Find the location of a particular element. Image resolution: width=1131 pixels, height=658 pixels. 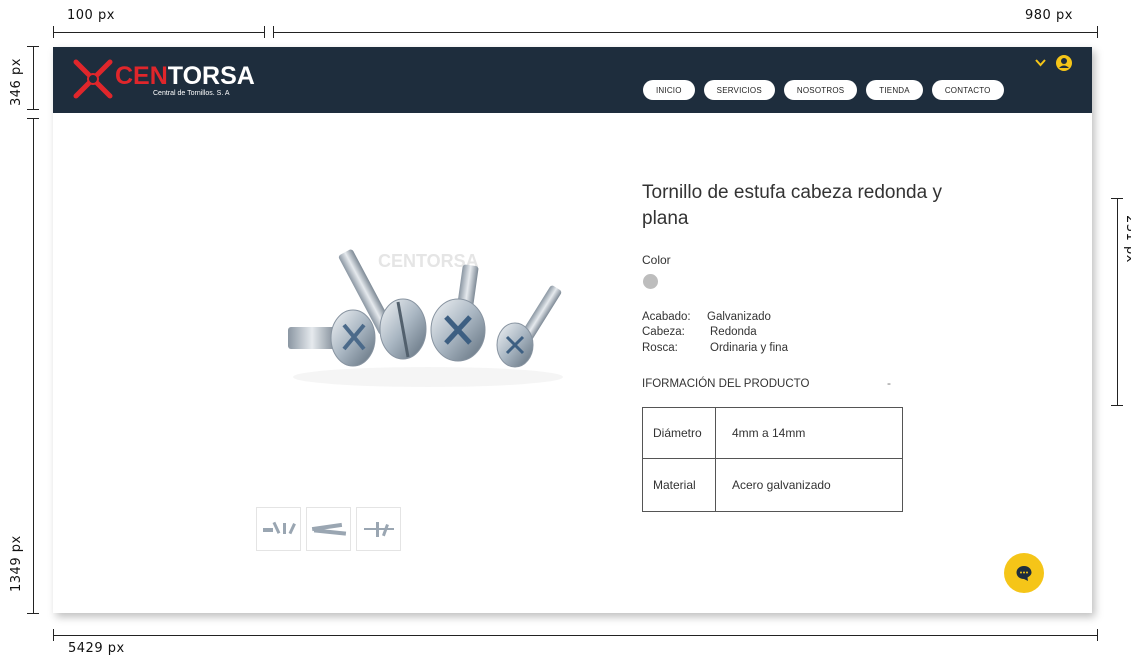

spec-value: Ordinaria y fina is located at coordinates (749, 348).